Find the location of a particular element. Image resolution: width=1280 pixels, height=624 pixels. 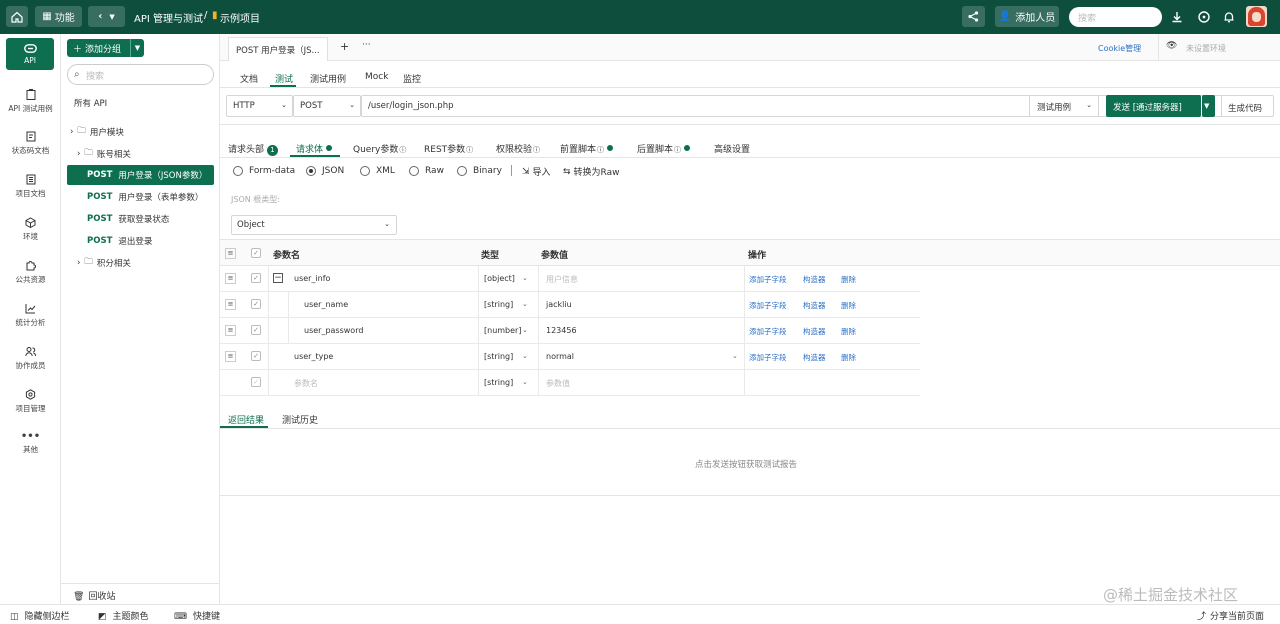

param-tab-body: 请求体 is located at coordinates (314, 148).